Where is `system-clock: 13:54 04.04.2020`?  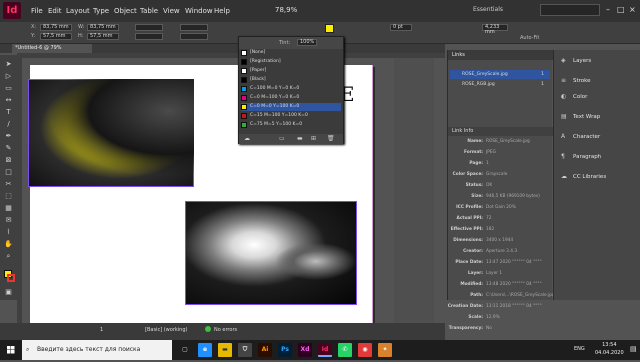
system-clock: 13:54 04.04.2020 is located at coordinates (609, 349).